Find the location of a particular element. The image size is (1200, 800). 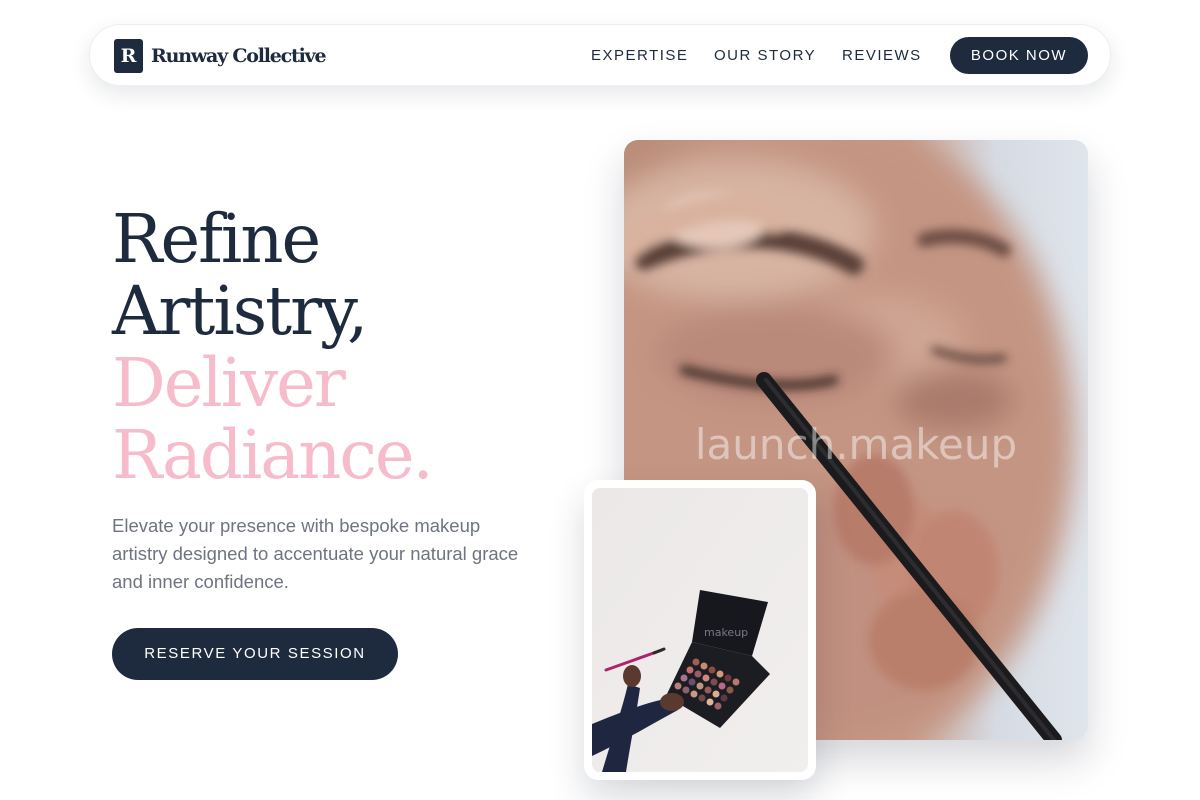

headline-line-2: Artistry, is located at coordinates (240, 311).